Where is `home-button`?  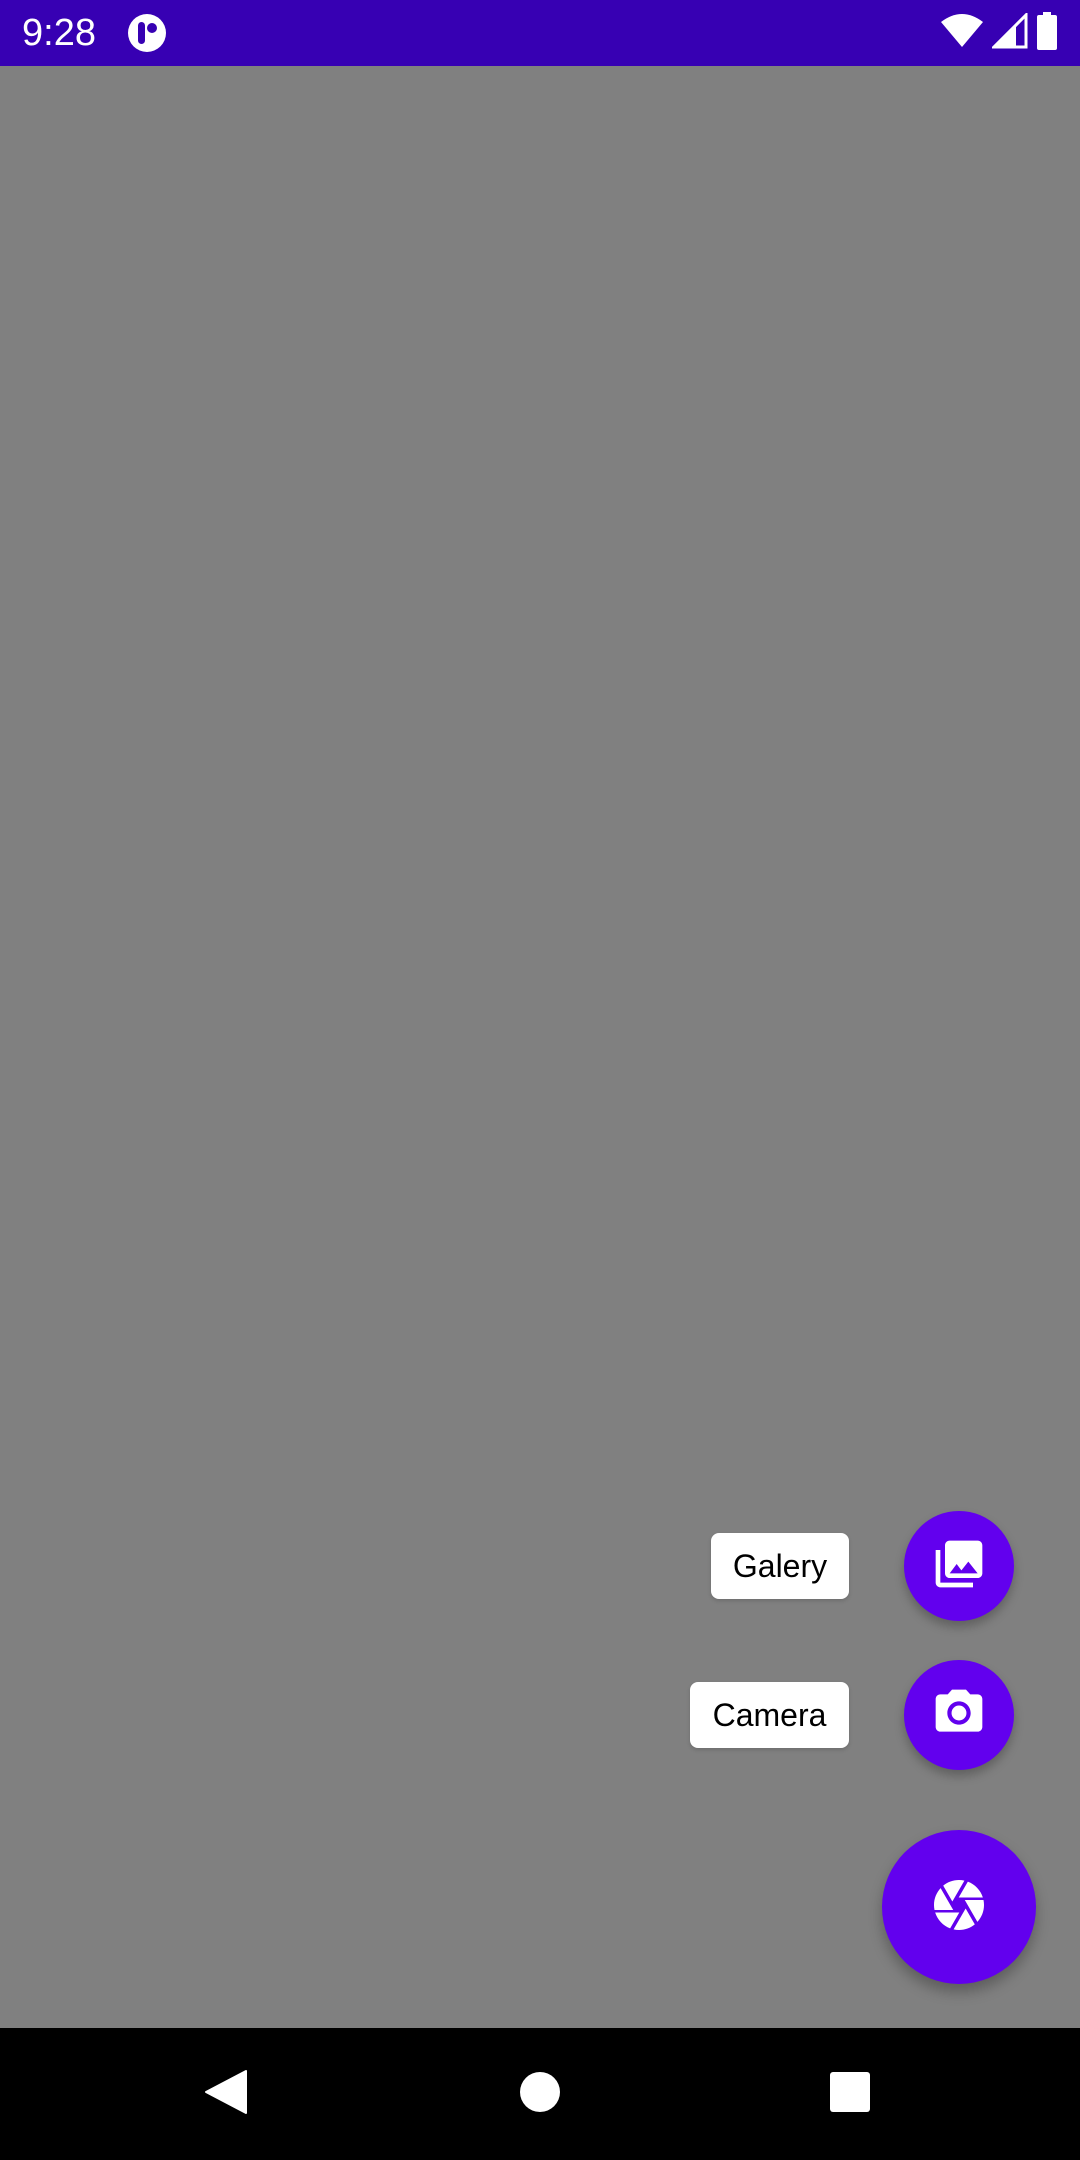 home-button is located at coordinates (540, 2094).